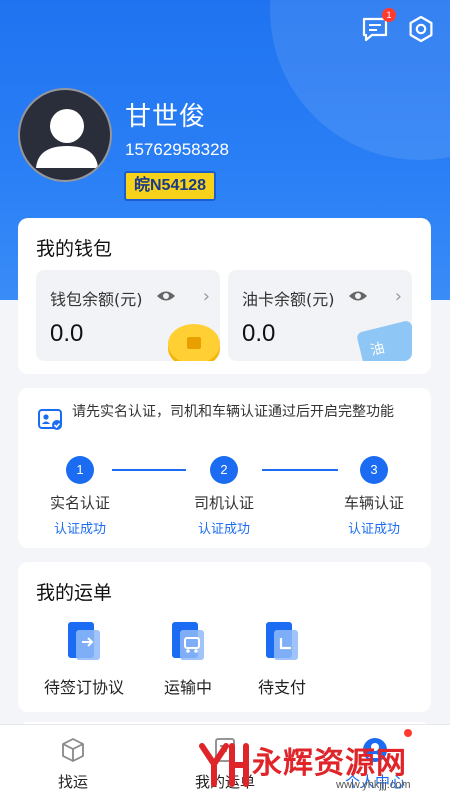 The image size is (450, 800). I want to click on agreement-icon, so click(84, 642).